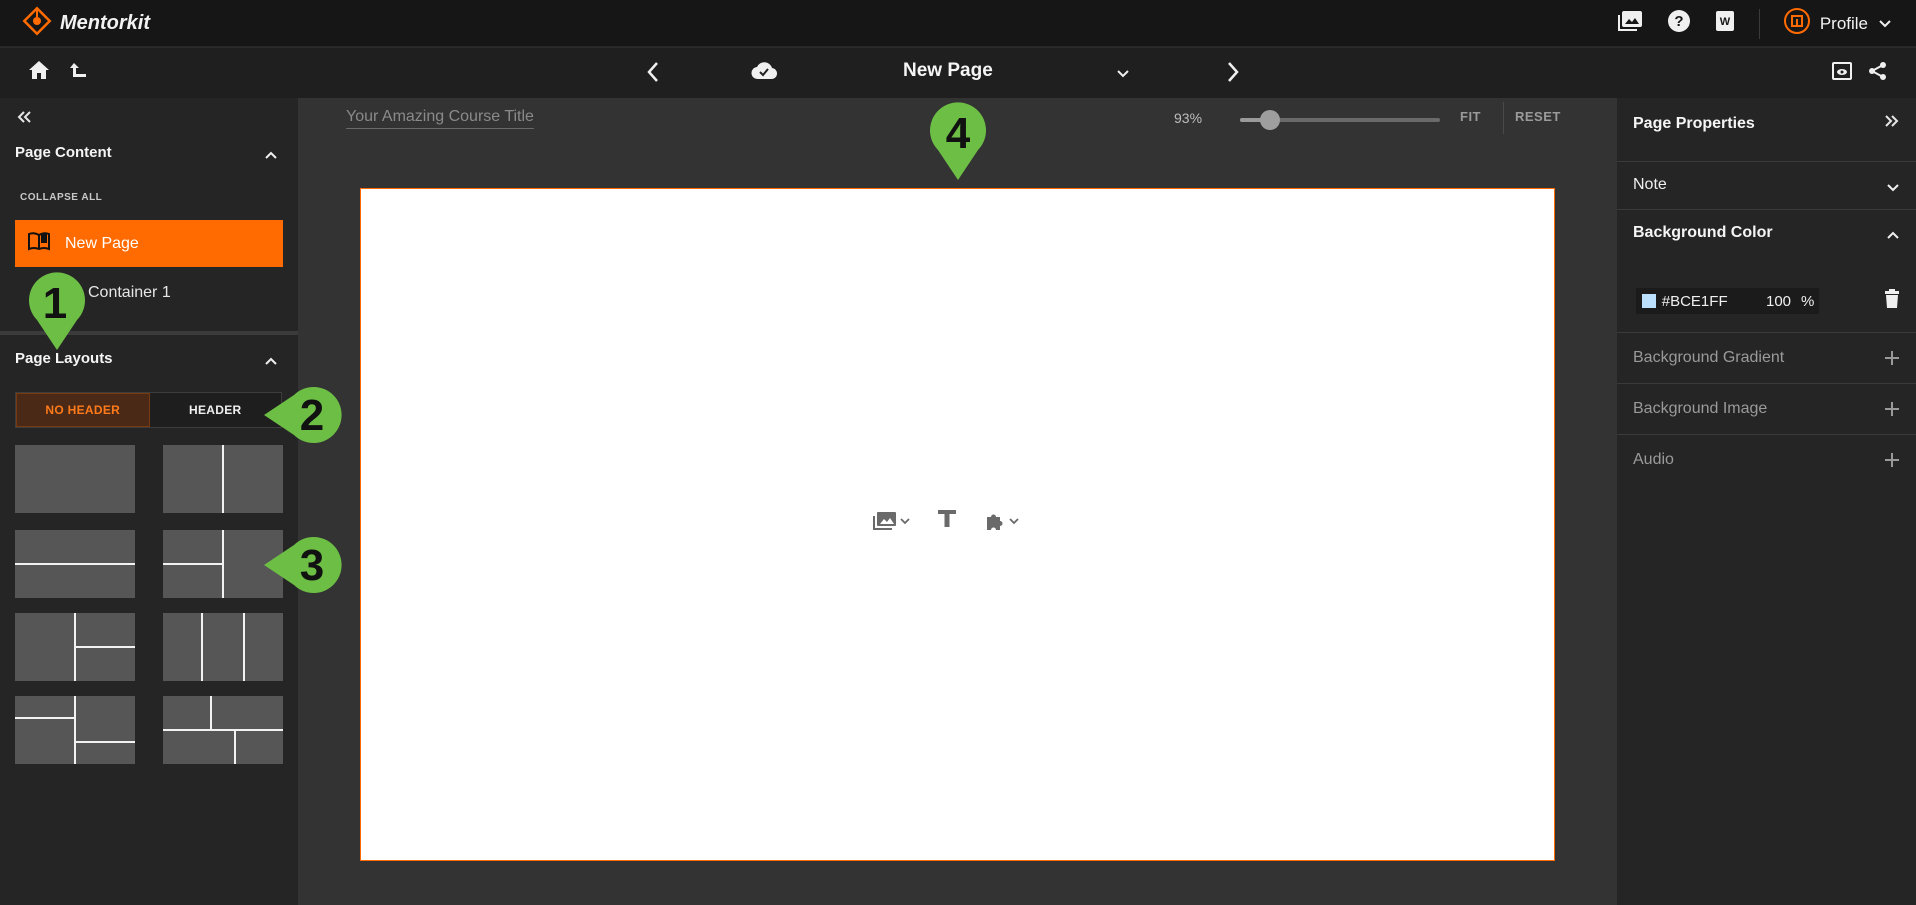 This screenshot has height=905, width=1916. Describe the element at coordinates (1233, 74) in the screenshot. I see `next-page-icon` at that location.